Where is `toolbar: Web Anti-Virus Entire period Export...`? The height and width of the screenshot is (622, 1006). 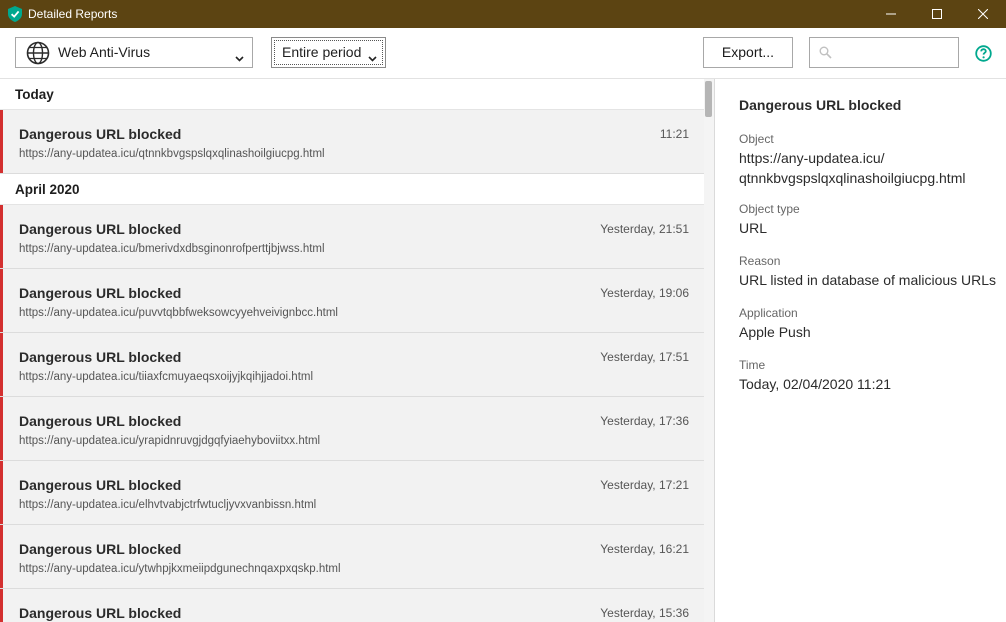
toolbar: Web Anti-Virus Entire period Export... is located at coordinates (503, 53).